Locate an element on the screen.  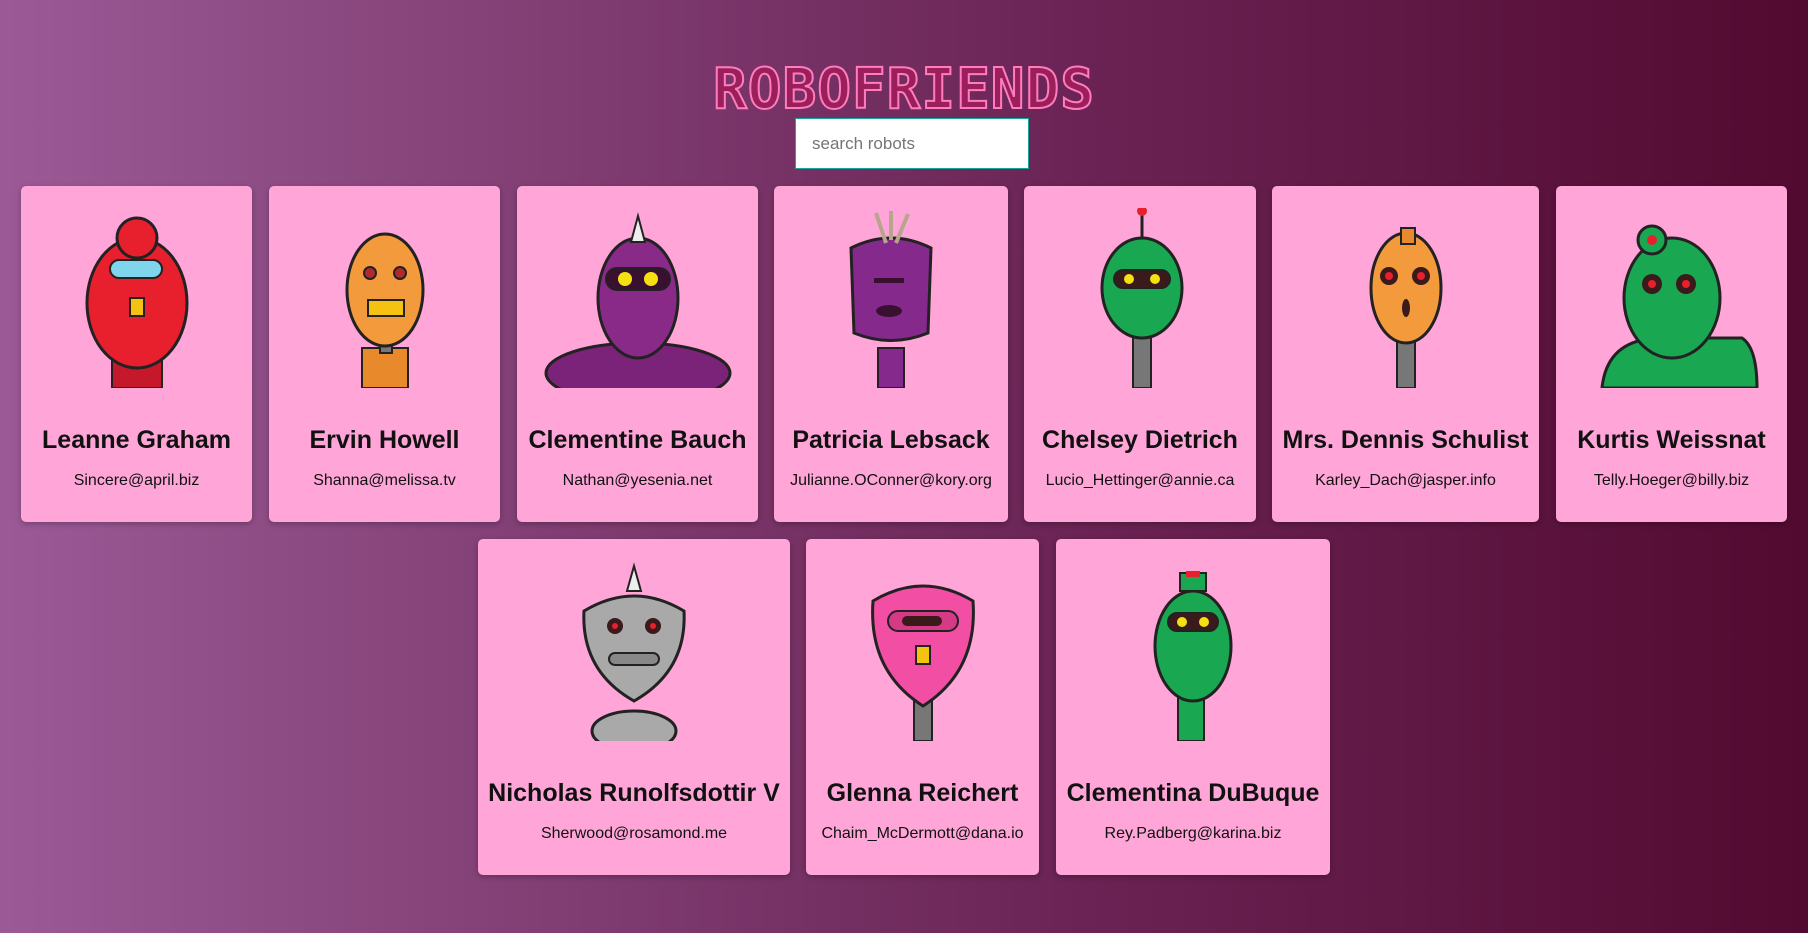
robot-email: Telly.Hoeger@billy.biz is located at coordinates (1671, 480).